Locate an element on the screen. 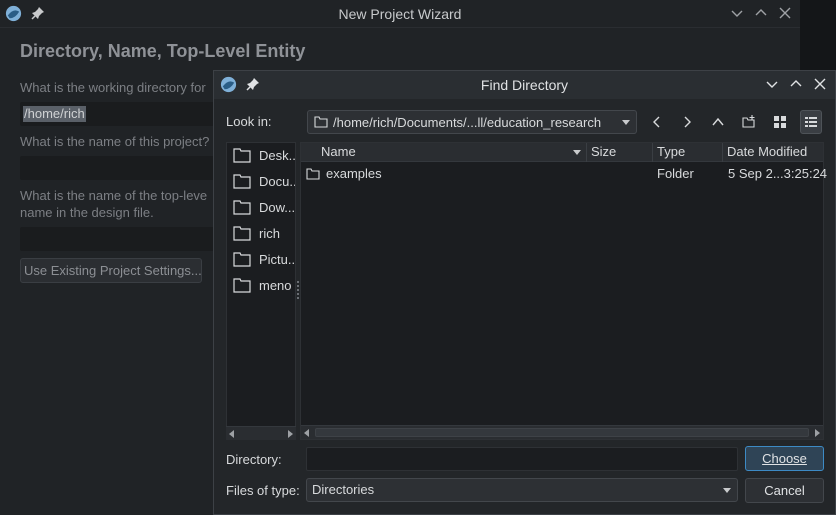 The width and height of the screenshot is (836, 515). places-sidebar: Desk.. Docu.. Dow... rich Pictu.. meno is located at coordinates (261, 291).